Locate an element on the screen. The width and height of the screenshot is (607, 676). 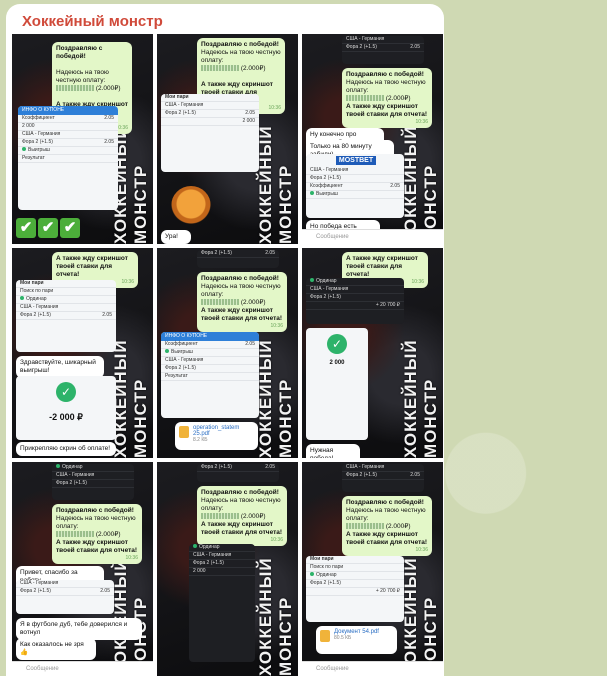
koef-row: Коэффициент 2.05 is located at coordinates (68, 119).